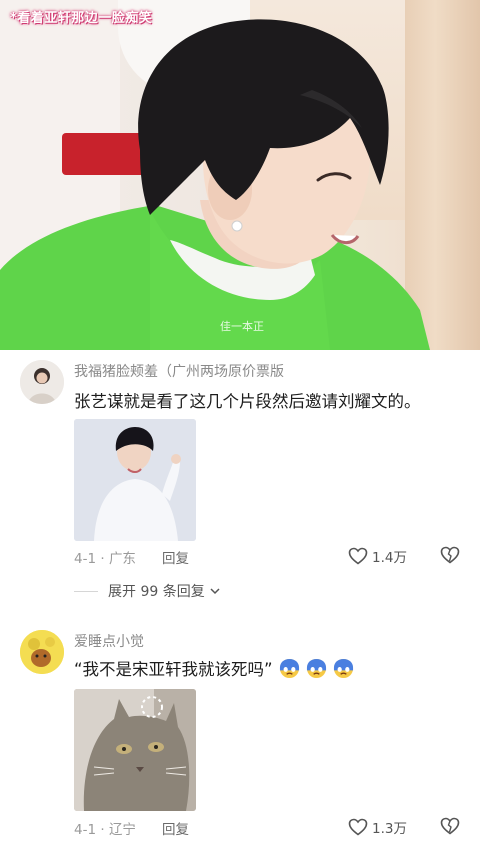 This screenshot has width=480, height=853. I want to click on chevron-down-icon, so click(215, 591).